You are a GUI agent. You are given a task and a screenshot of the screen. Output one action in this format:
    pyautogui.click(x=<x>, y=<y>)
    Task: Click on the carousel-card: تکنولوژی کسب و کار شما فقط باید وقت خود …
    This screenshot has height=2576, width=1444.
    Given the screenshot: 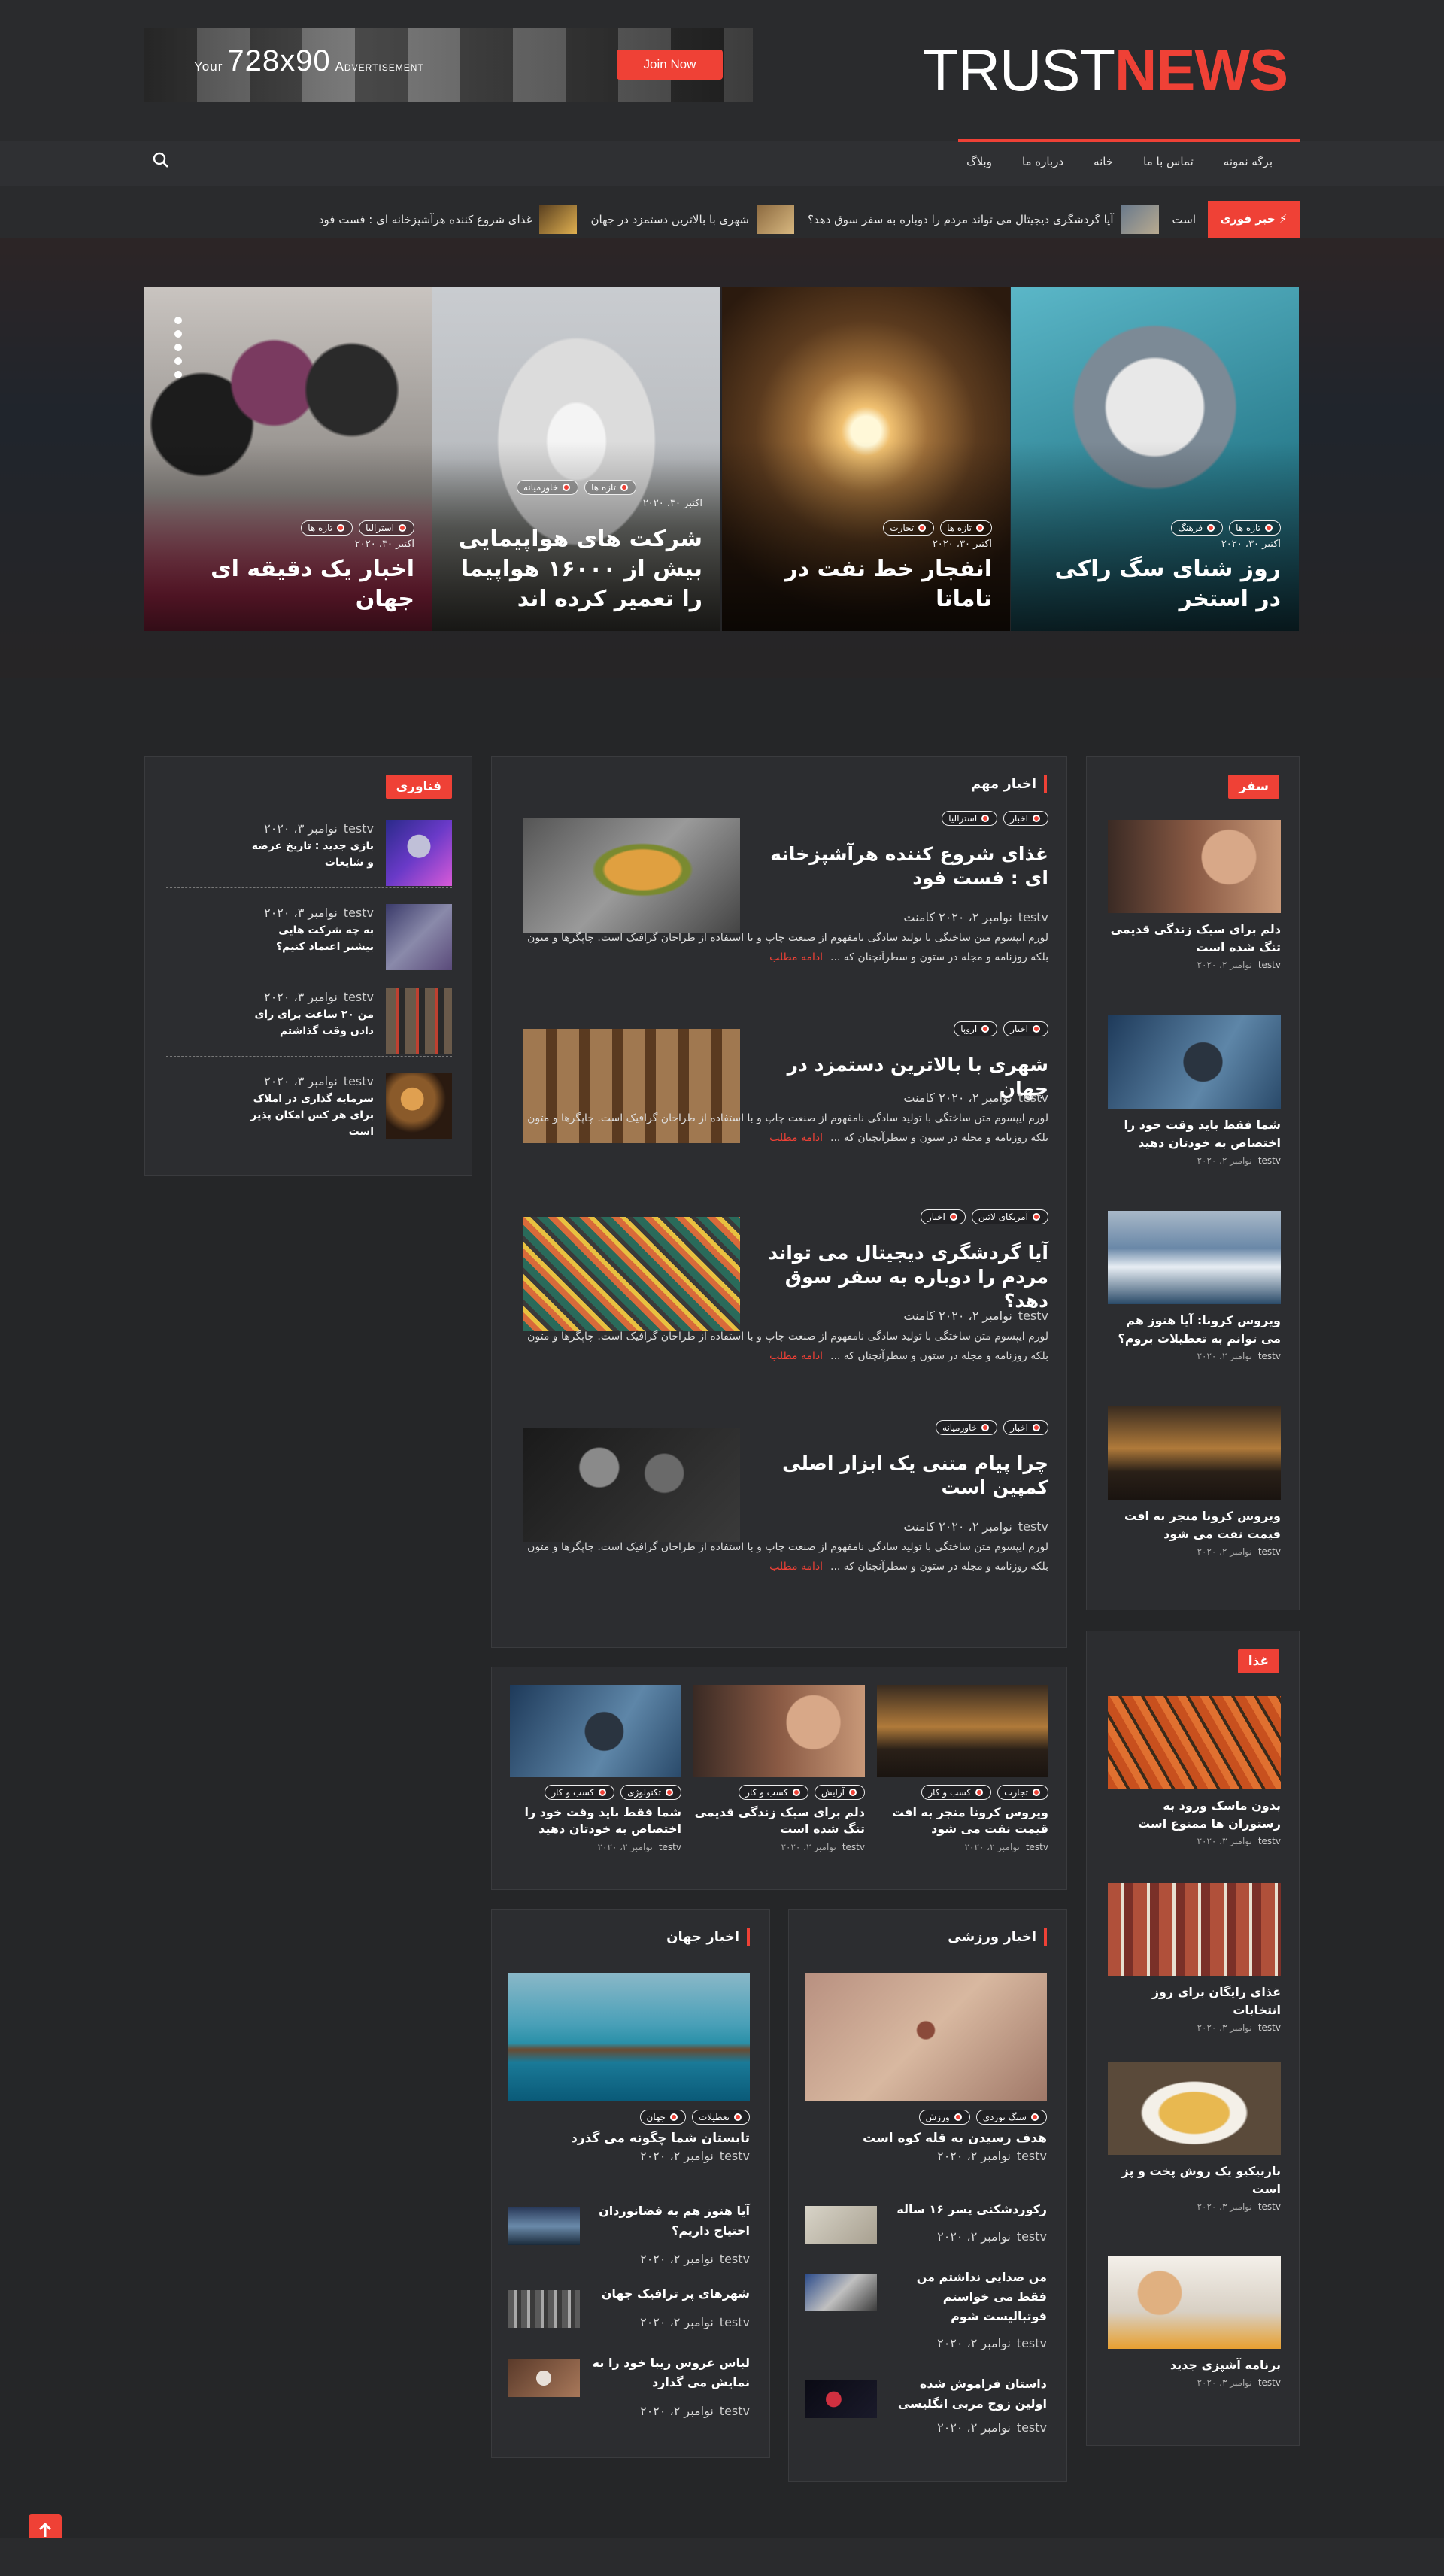 What is the action you would take?
    pyautogui.click(x=595, y=1768)
    